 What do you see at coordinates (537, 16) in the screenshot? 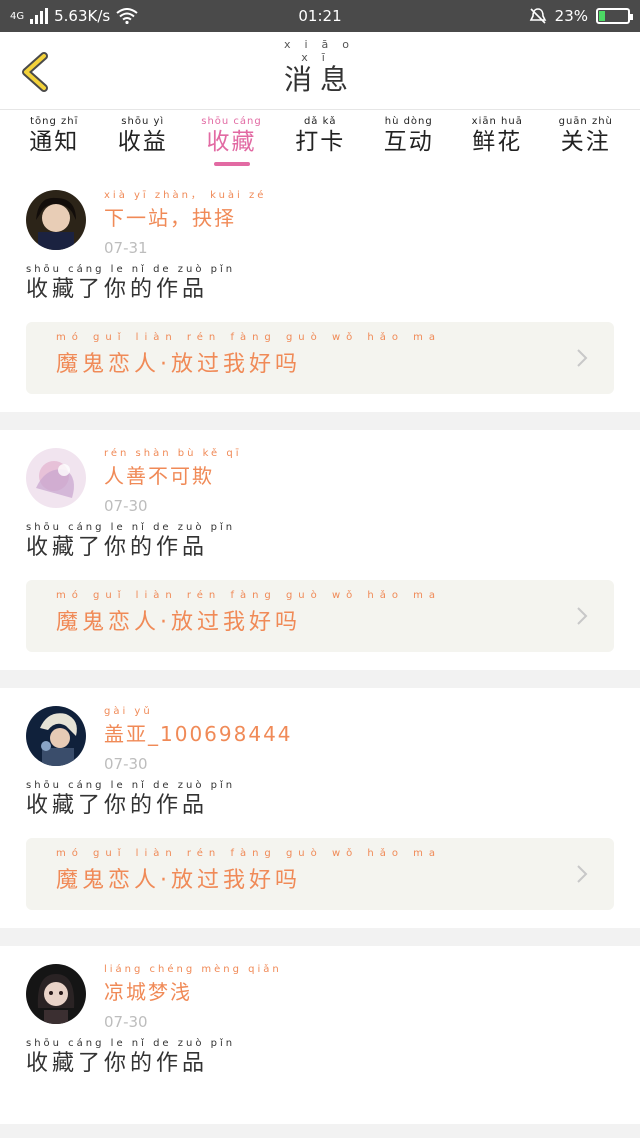
I see `mute-bell-icon` at bounding box center [537, 16].